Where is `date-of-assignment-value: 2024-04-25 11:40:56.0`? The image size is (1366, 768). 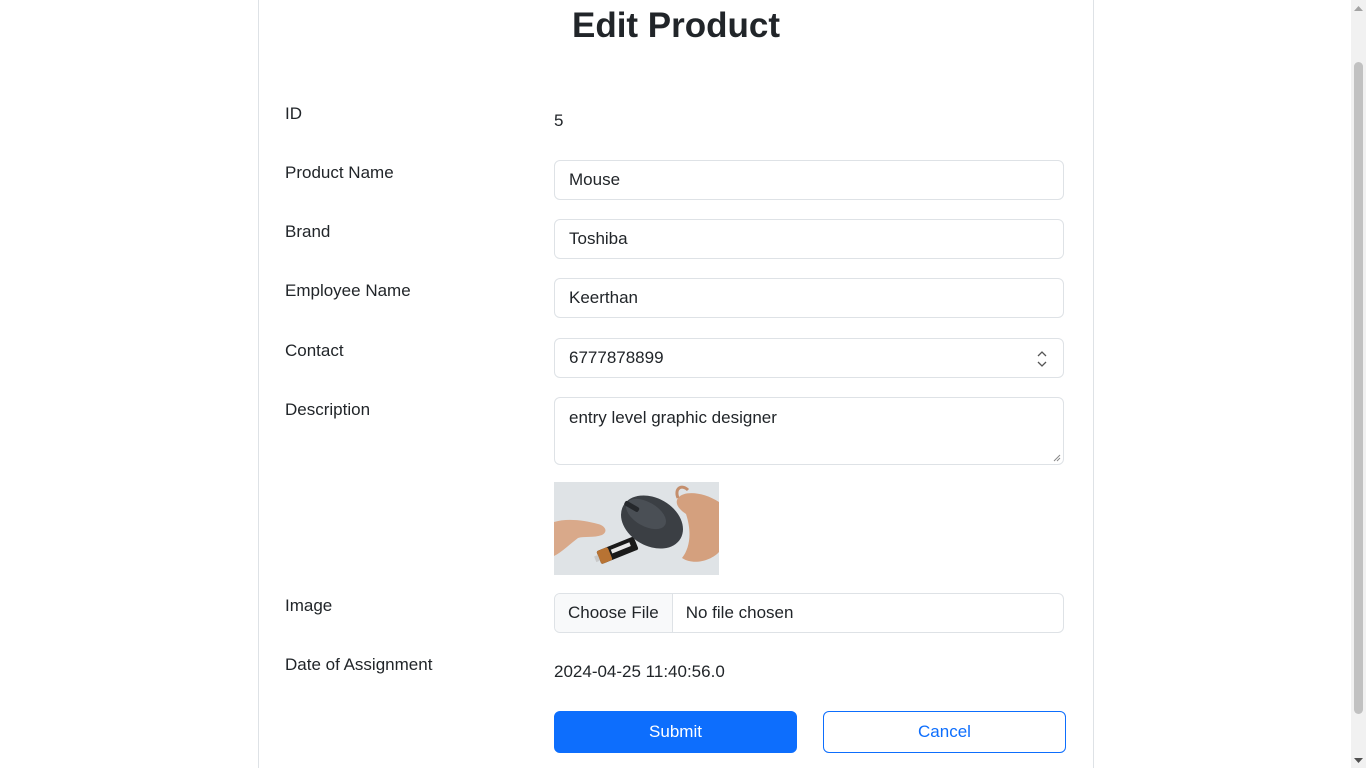
date-of-assignment-value: 2024-04-25 11:40:56.0 is located at coordinates (639, 671).